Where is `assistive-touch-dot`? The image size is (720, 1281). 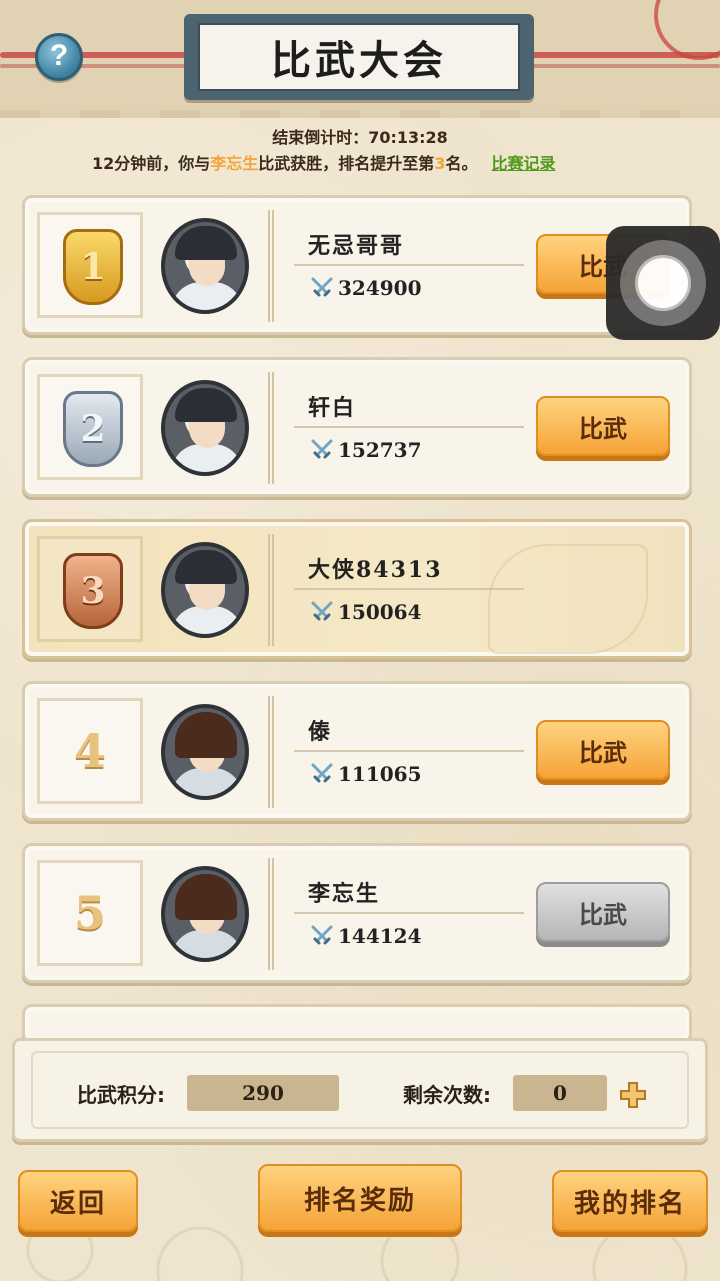 assistive-touch-dot is located at coordinates (663, 283).